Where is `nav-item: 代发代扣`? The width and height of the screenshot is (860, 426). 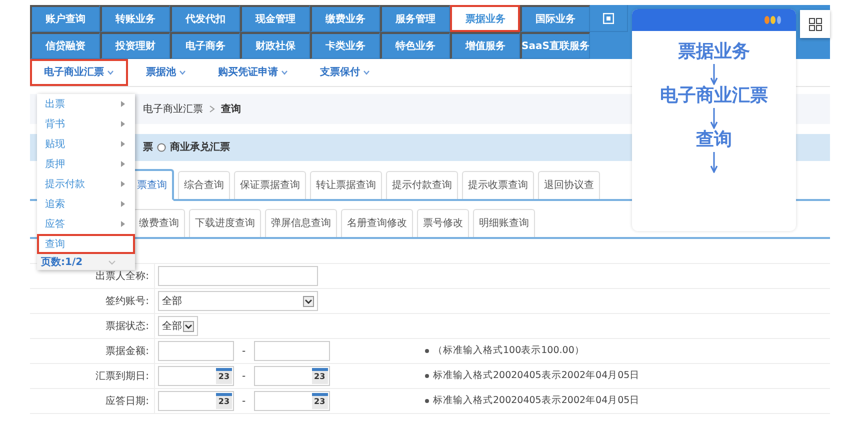 nav-item: 代发代扣 is located at coordinates (205, 18).